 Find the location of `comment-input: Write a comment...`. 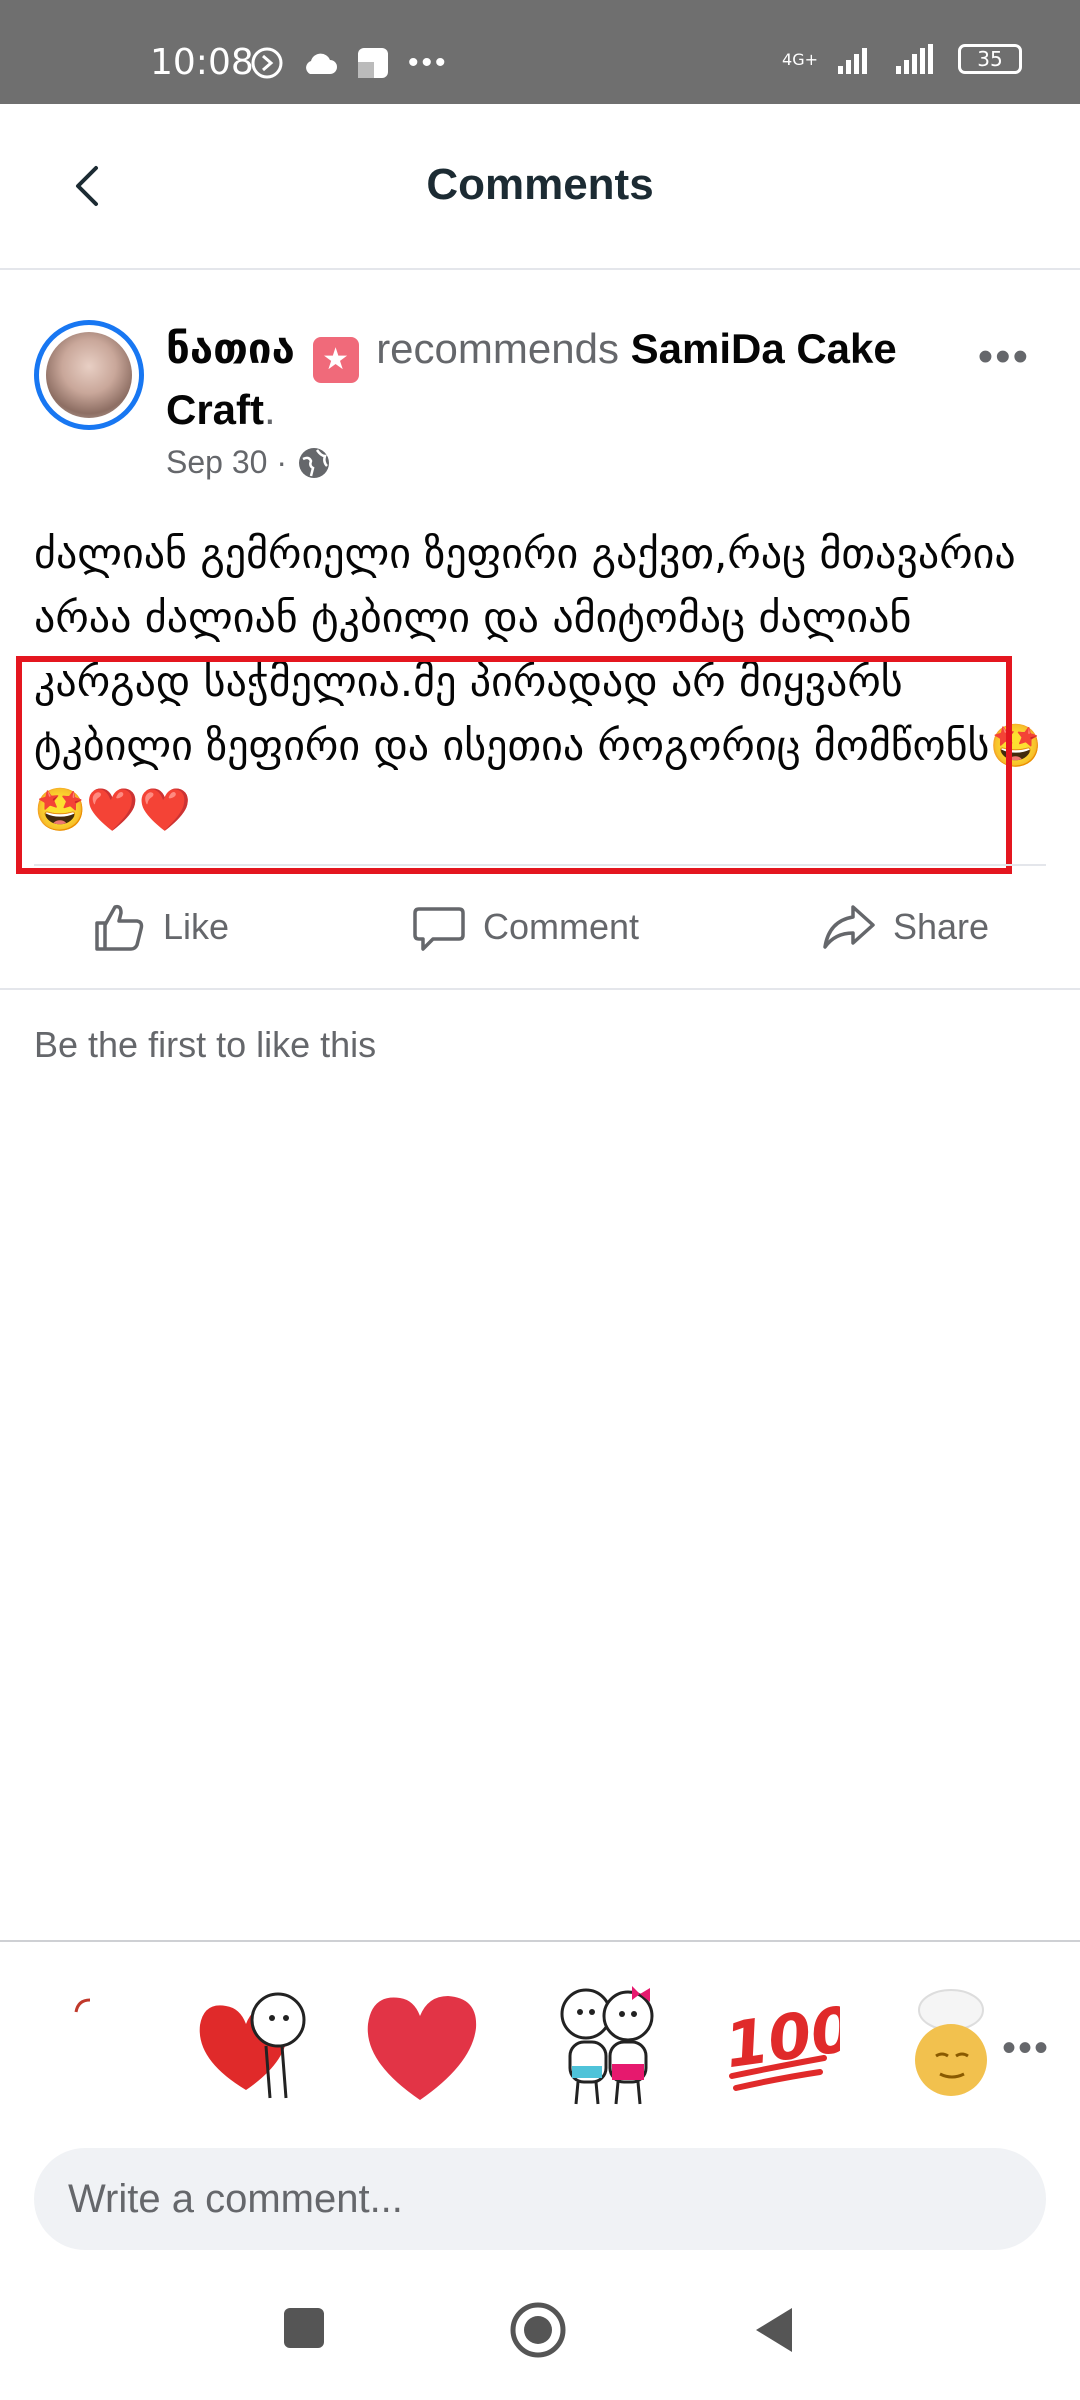

comment-input: Write a comment... is located at coordinates (540, 2199).